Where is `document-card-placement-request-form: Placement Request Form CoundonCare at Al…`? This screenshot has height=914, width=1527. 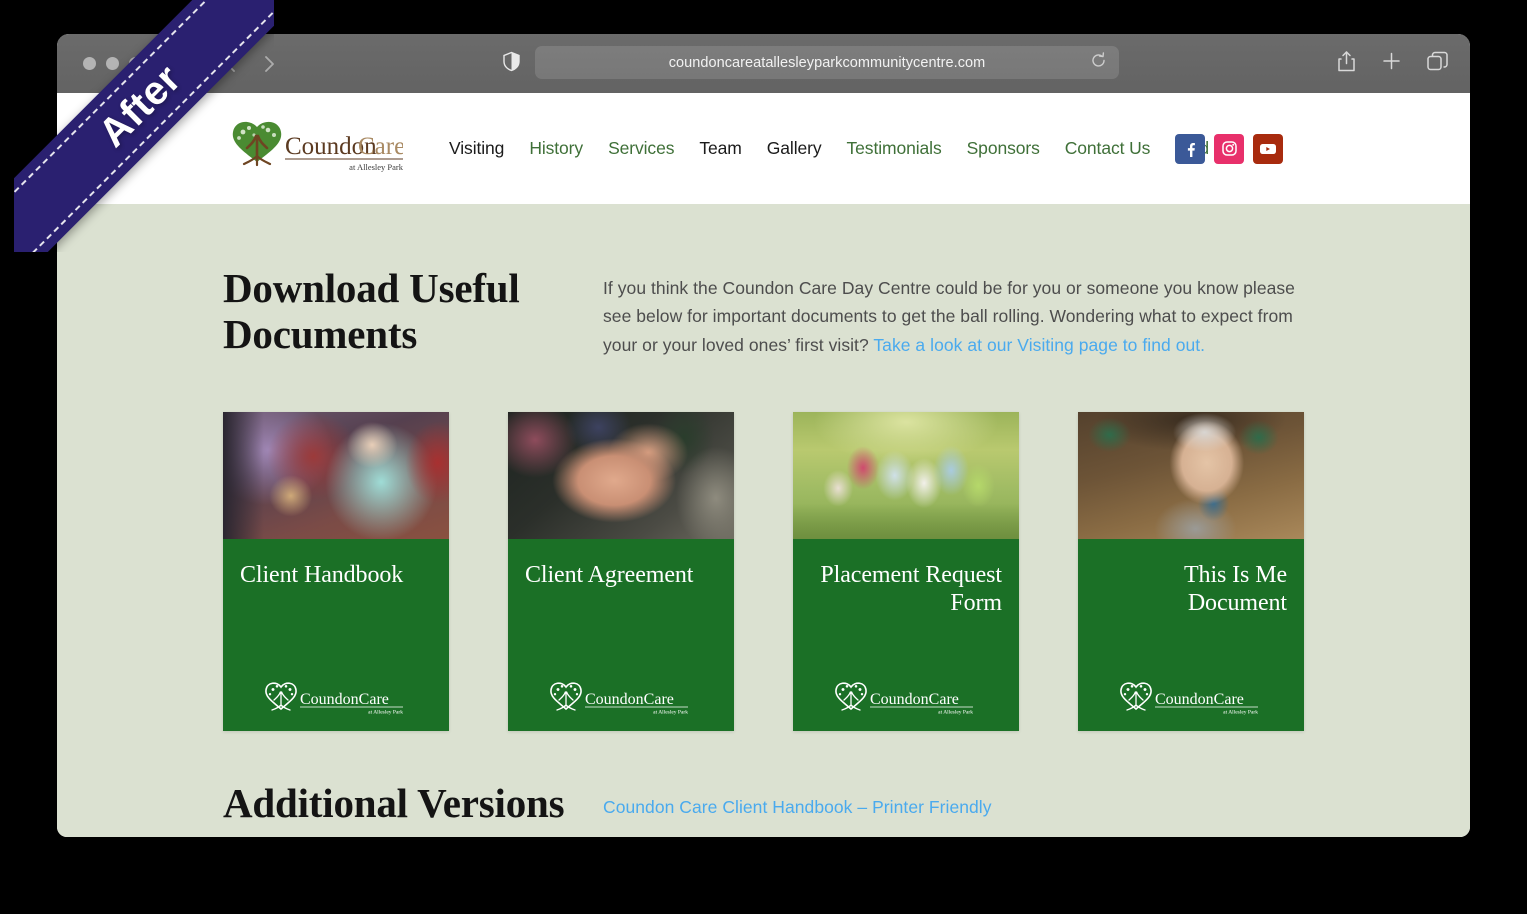
document-card-placement-request-form: Placement Request Form CoundonCare at Al… is located at coordinates (906, 572).